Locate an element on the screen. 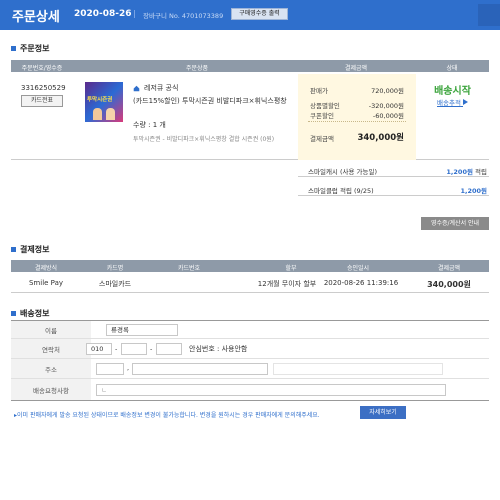 Image resolution: width=500 pixels, height=500 pixels. product-discount-value: -320,000원 is located at coordinates (386, 106).